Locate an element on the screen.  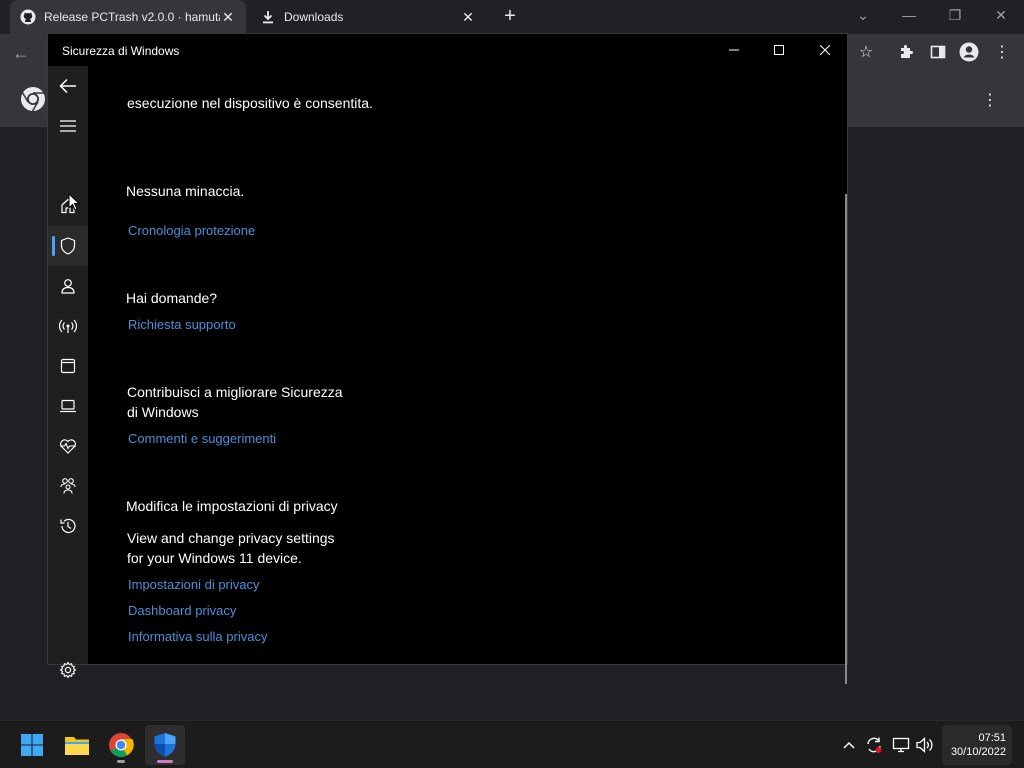
window-title: Sicurezza di Windows is located at coordinates (121, 51).